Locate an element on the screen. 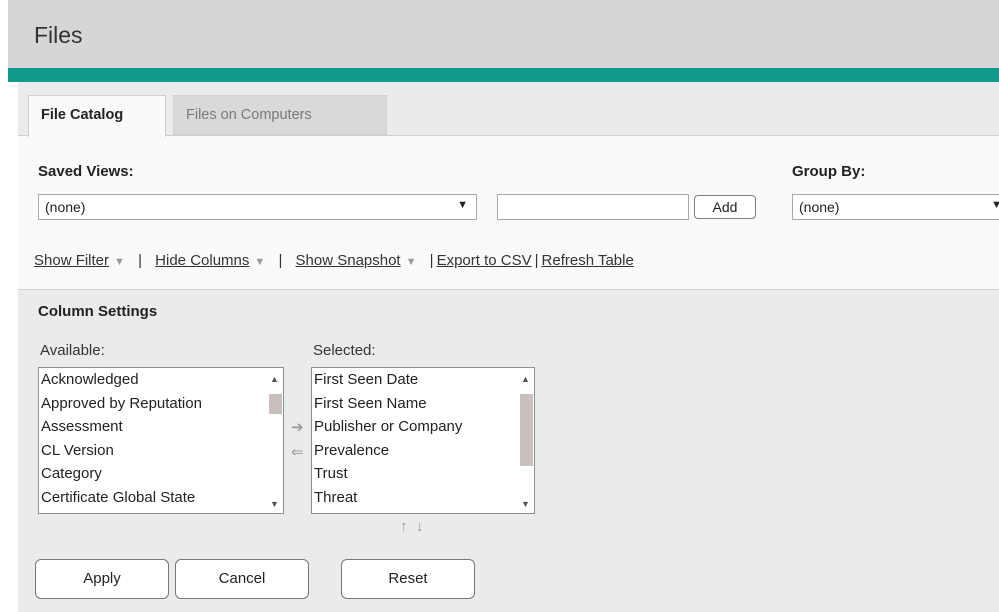 This screenshot has height=612, width=999. group-by-value: (none) is located at coordinates (819, 207).